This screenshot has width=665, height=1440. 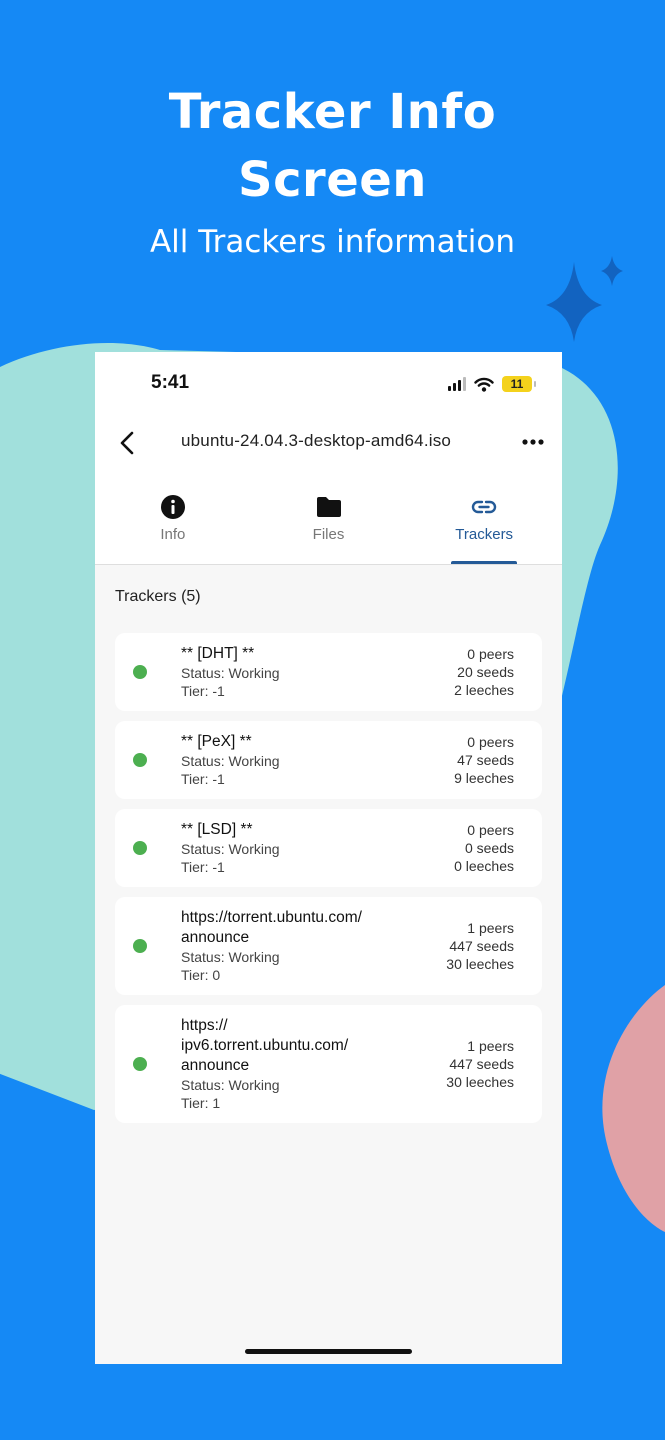 I want to click on tracker-name: https://torrent.ubuntu.com/ announce, so click(x=271, y=927).